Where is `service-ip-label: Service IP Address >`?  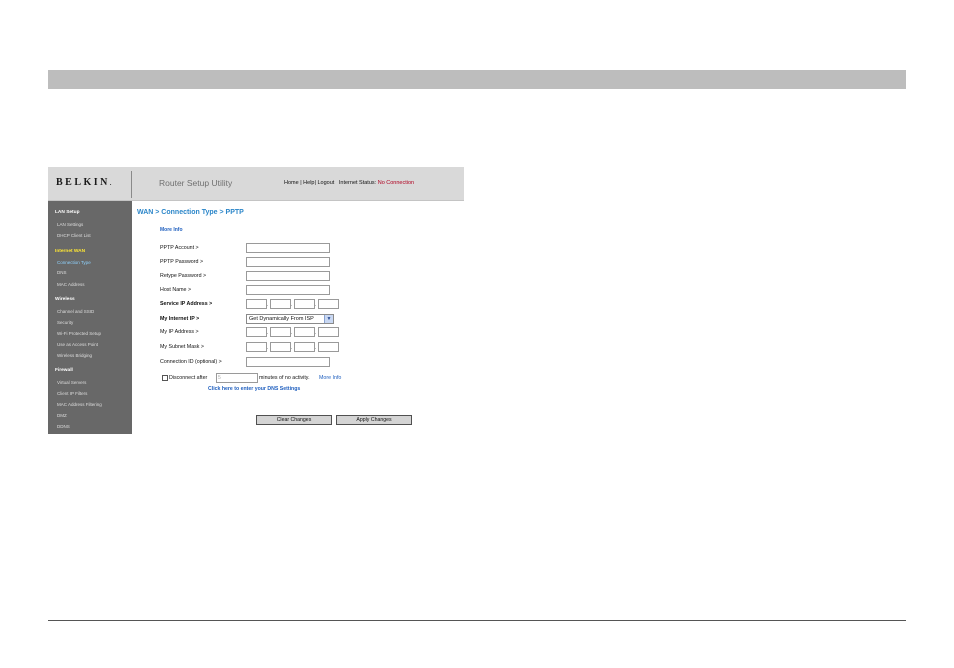
service-ip-label: Service IP Address > is located at coordinates (186, 304).